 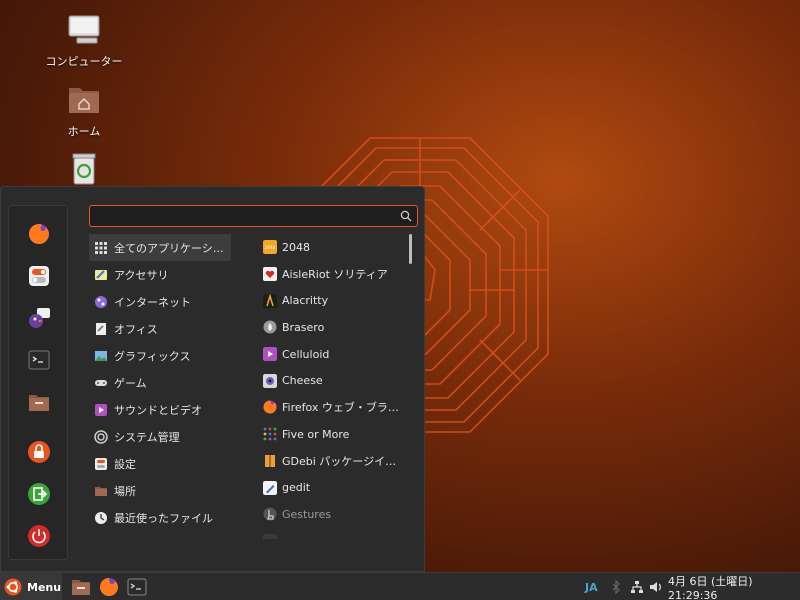 What do you see at coordinates (334, 514) in the screenshot?
I see `app-gestures: Gestures` at bounding box center [334, 514].